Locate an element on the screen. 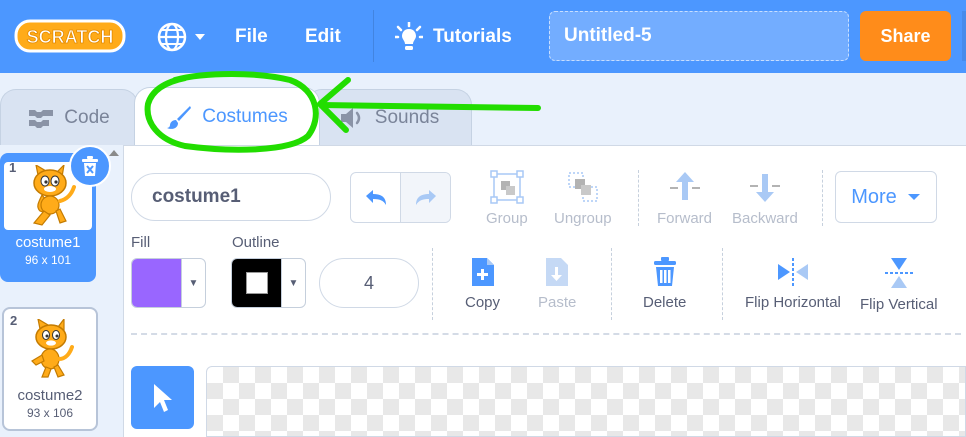 The width and height of the screenshot is (966, 437). fill-label: Fill is located at coordinates (141, 242).